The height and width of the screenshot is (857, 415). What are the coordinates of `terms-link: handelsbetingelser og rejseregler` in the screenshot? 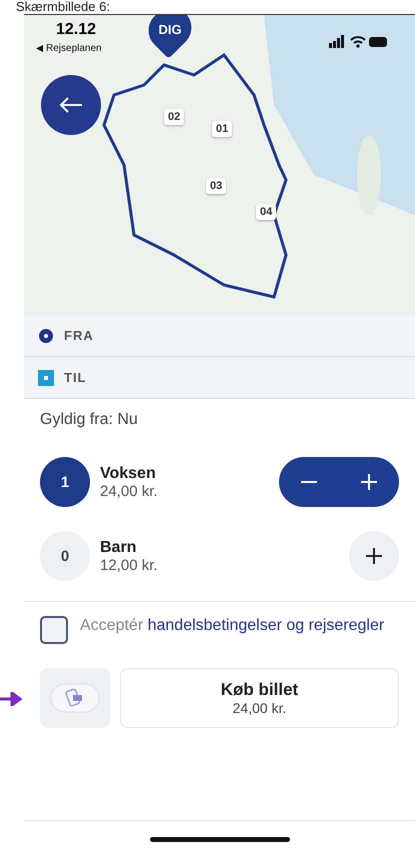 It's located at (266, 625).